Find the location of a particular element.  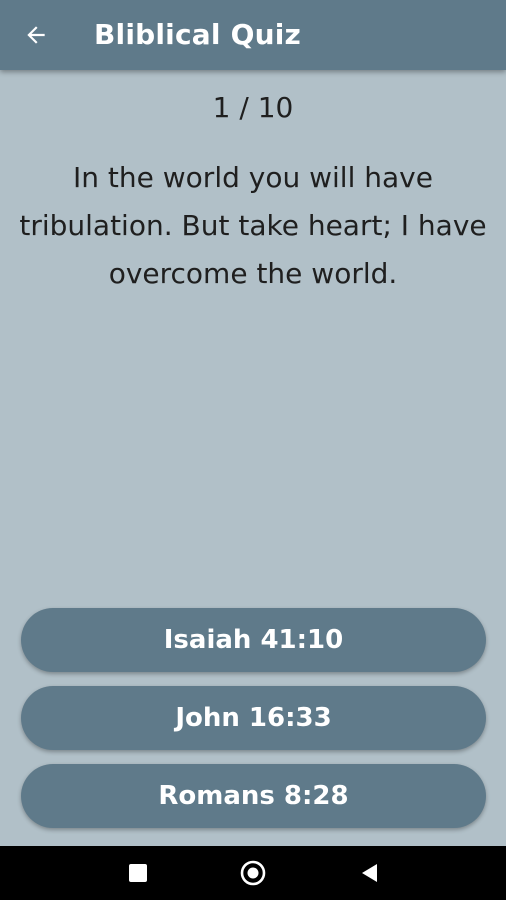

arrow-left-icon is located at coordinates (36, 35).